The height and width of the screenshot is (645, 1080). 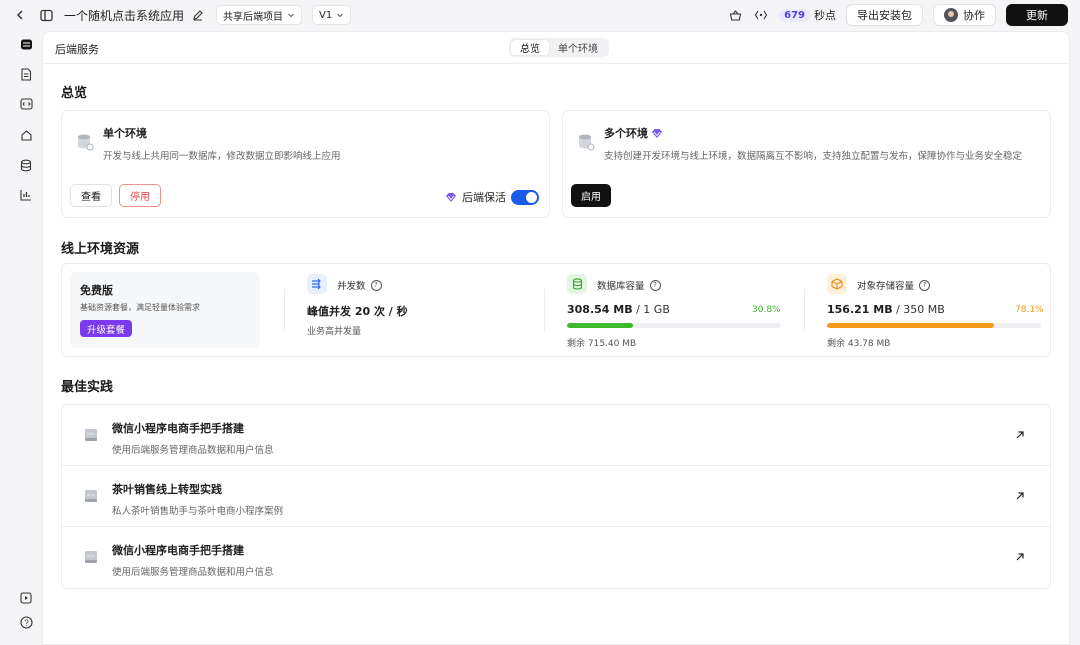 I want to click on list-item-desc: 私人茶叶销售助手与茶叶电商小程序案例, so click(x=198, y=511).